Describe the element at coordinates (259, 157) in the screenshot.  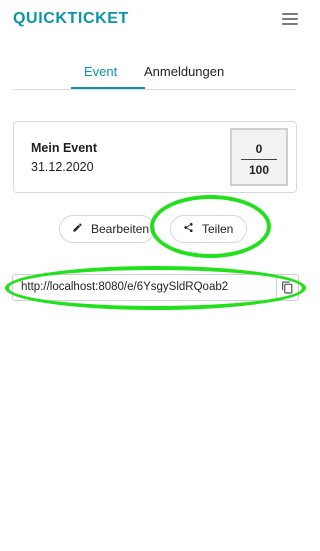
I see `registration-counter: 0 100` at that location.